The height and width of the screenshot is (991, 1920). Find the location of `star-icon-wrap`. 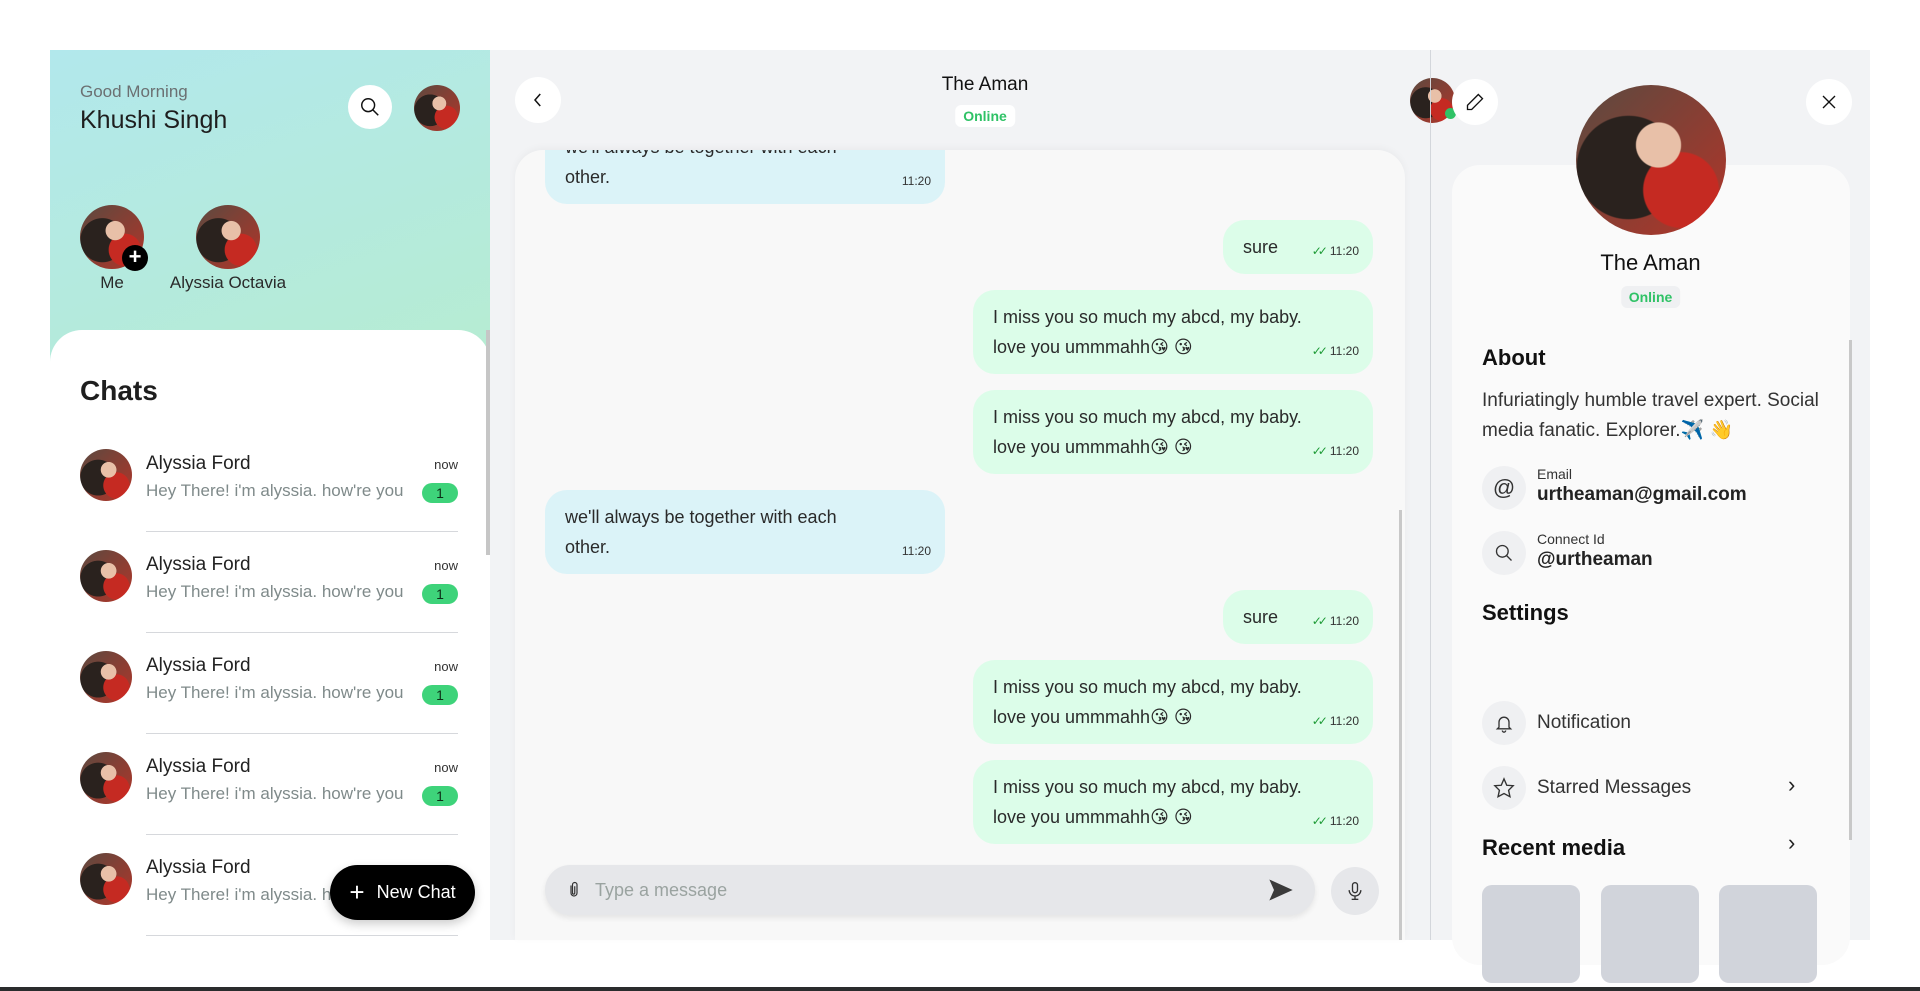

star-icon-wrap is located at coordinates (1504, 788).